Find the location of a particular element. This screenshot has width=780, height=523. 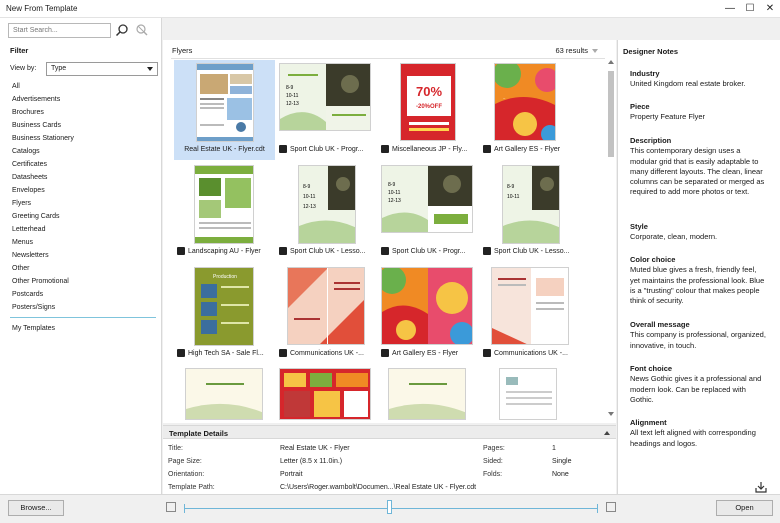

template-details-header: Template Details is located at coordinates (389, 432).